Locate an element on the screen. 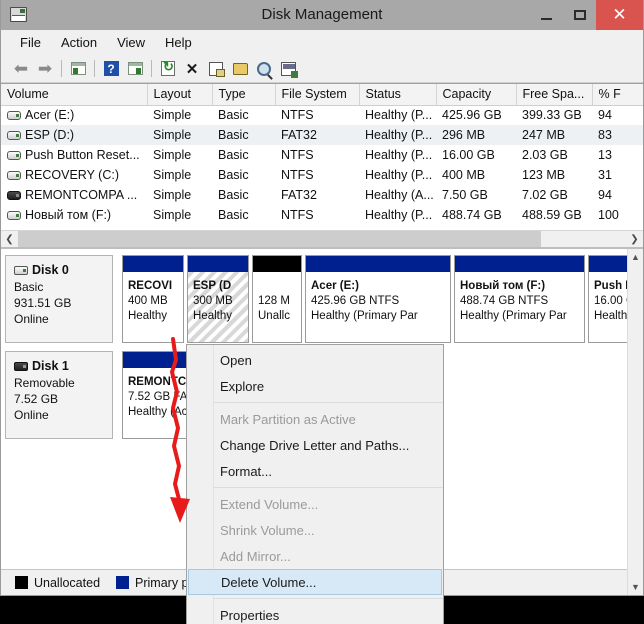  cell-file-system: FAT32 is located at coordinates (299, 195).